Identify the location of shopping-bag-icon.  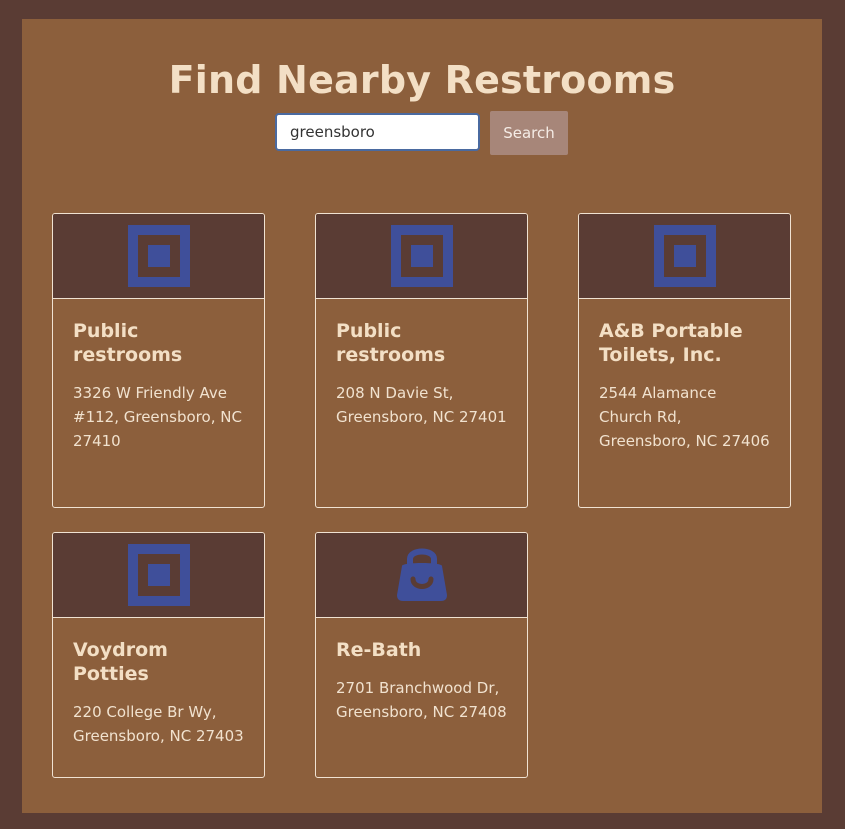
(421, 574).